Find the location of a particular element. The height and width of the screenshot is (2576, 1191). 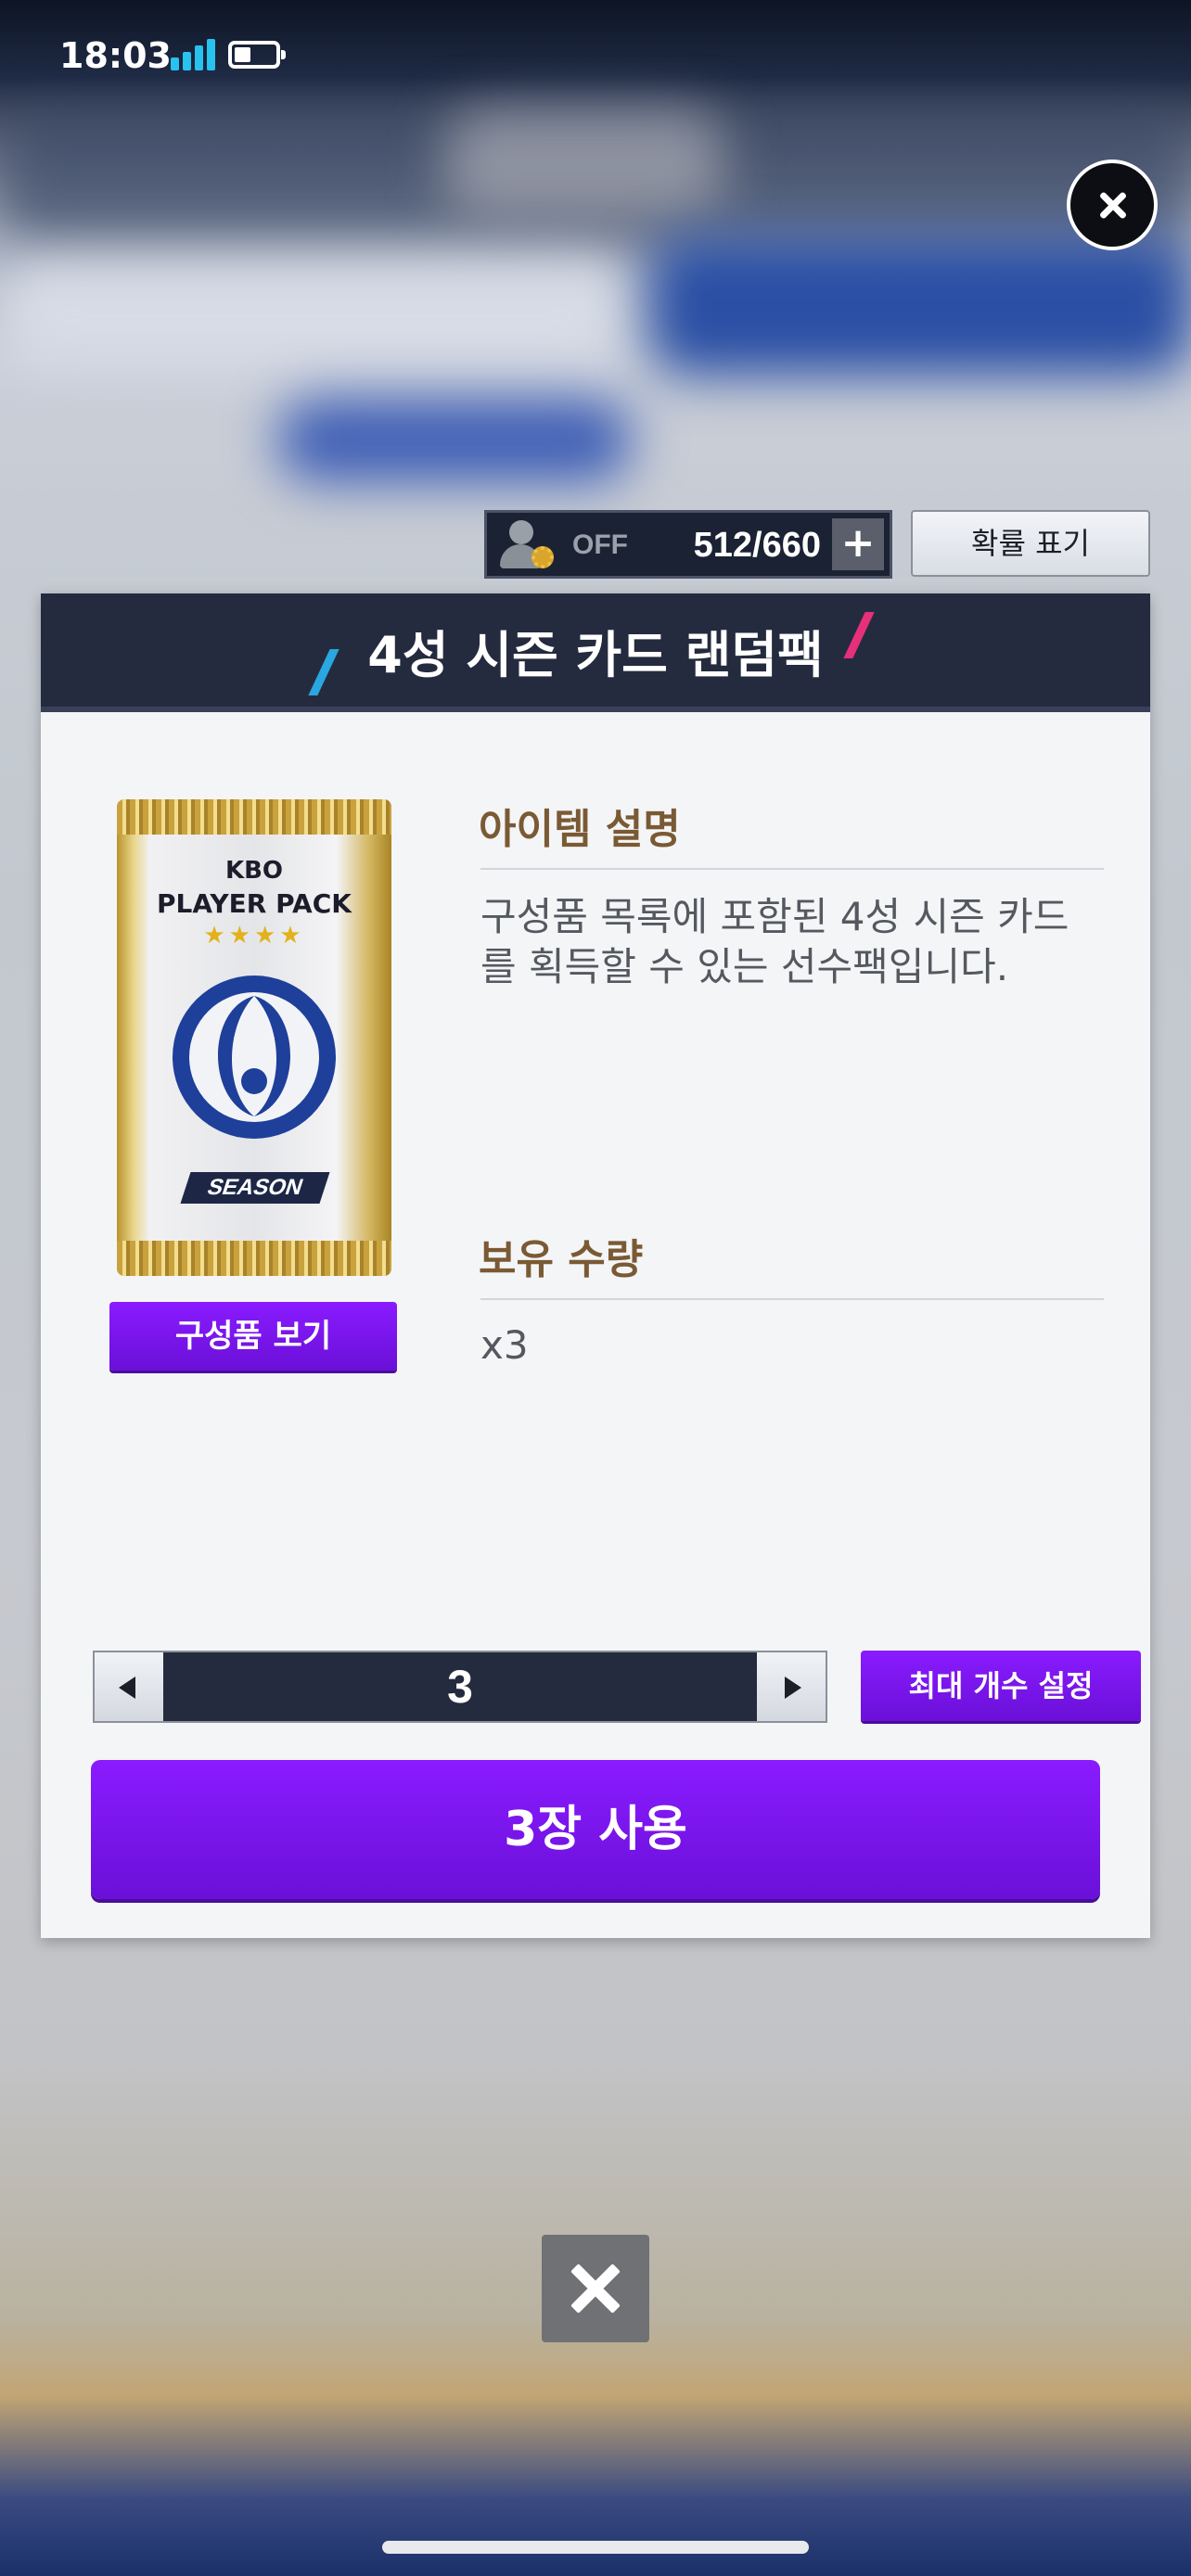

home-indicator is located at coordinates (595, 2547).